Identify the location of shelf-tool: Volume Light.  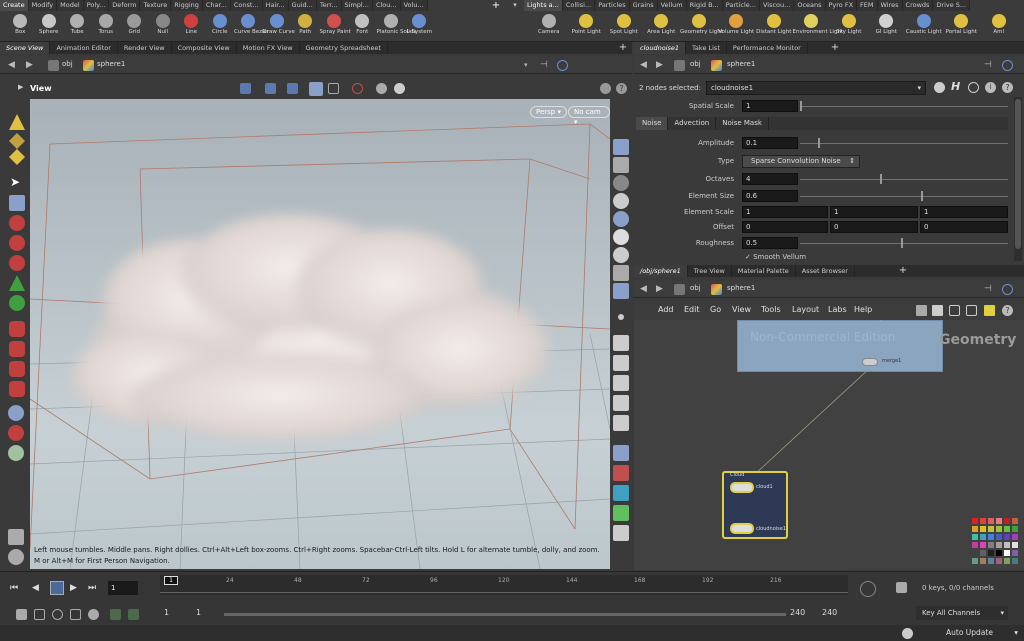
(737, 26).